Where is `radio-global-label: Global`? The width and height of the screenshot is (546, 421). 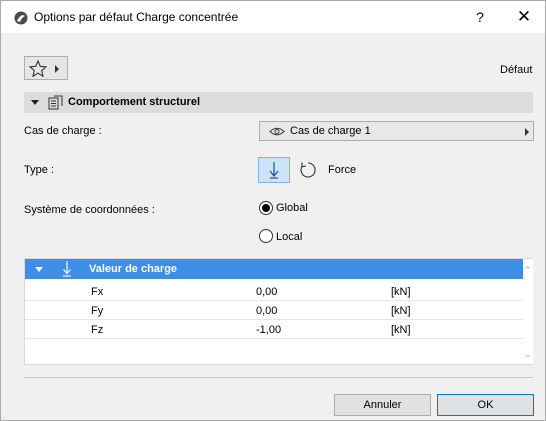
radio-global-label: Global is located at coordinates (292, 208).